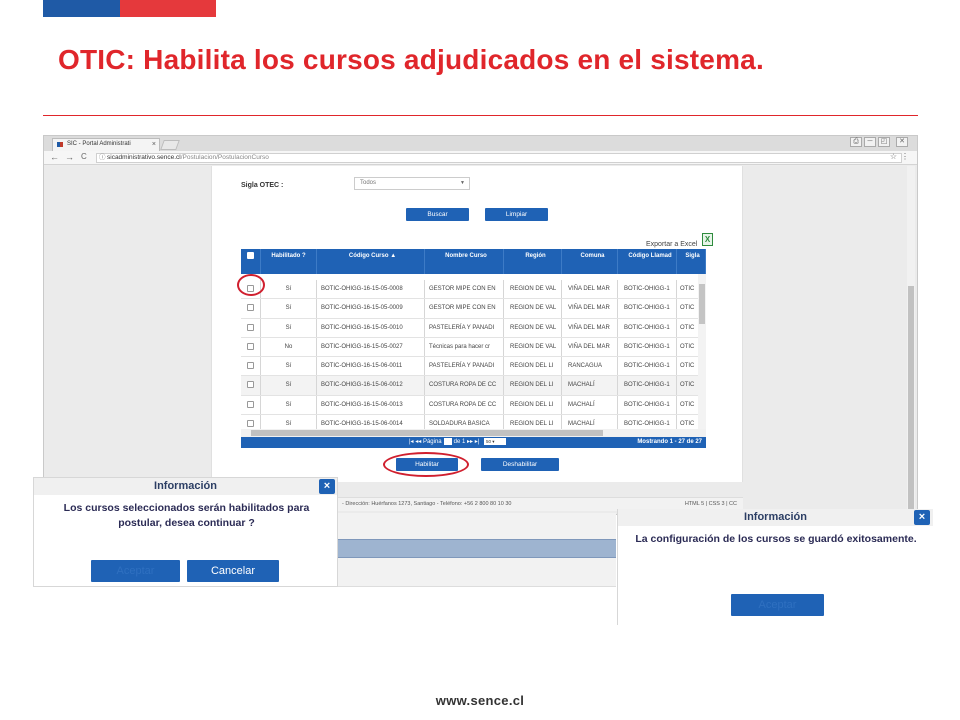 This screenshot has height=720, width=960. What do you see at coordinates (702, 304) in the screenshot?
I see `grid-scroll-thumb` at bounding box center [702, 304].